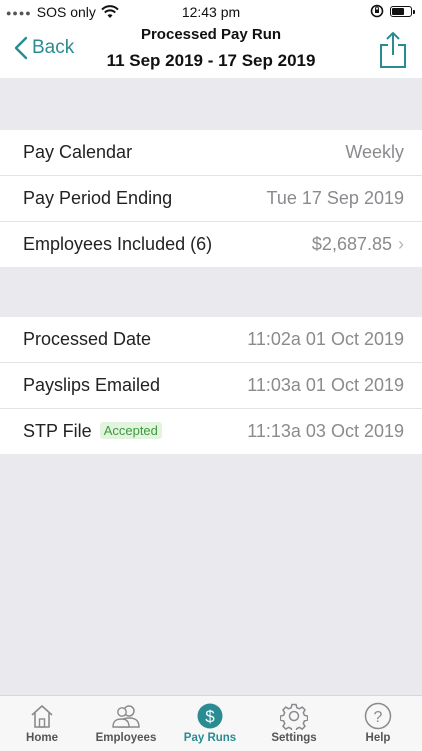  I want to click on row-label: Processed Date, so click(87, 339).